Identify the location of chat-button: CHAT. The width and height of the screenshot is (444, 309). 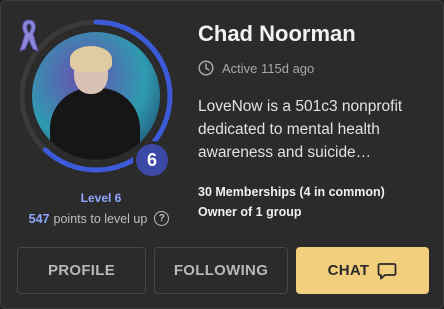
(362, 270).